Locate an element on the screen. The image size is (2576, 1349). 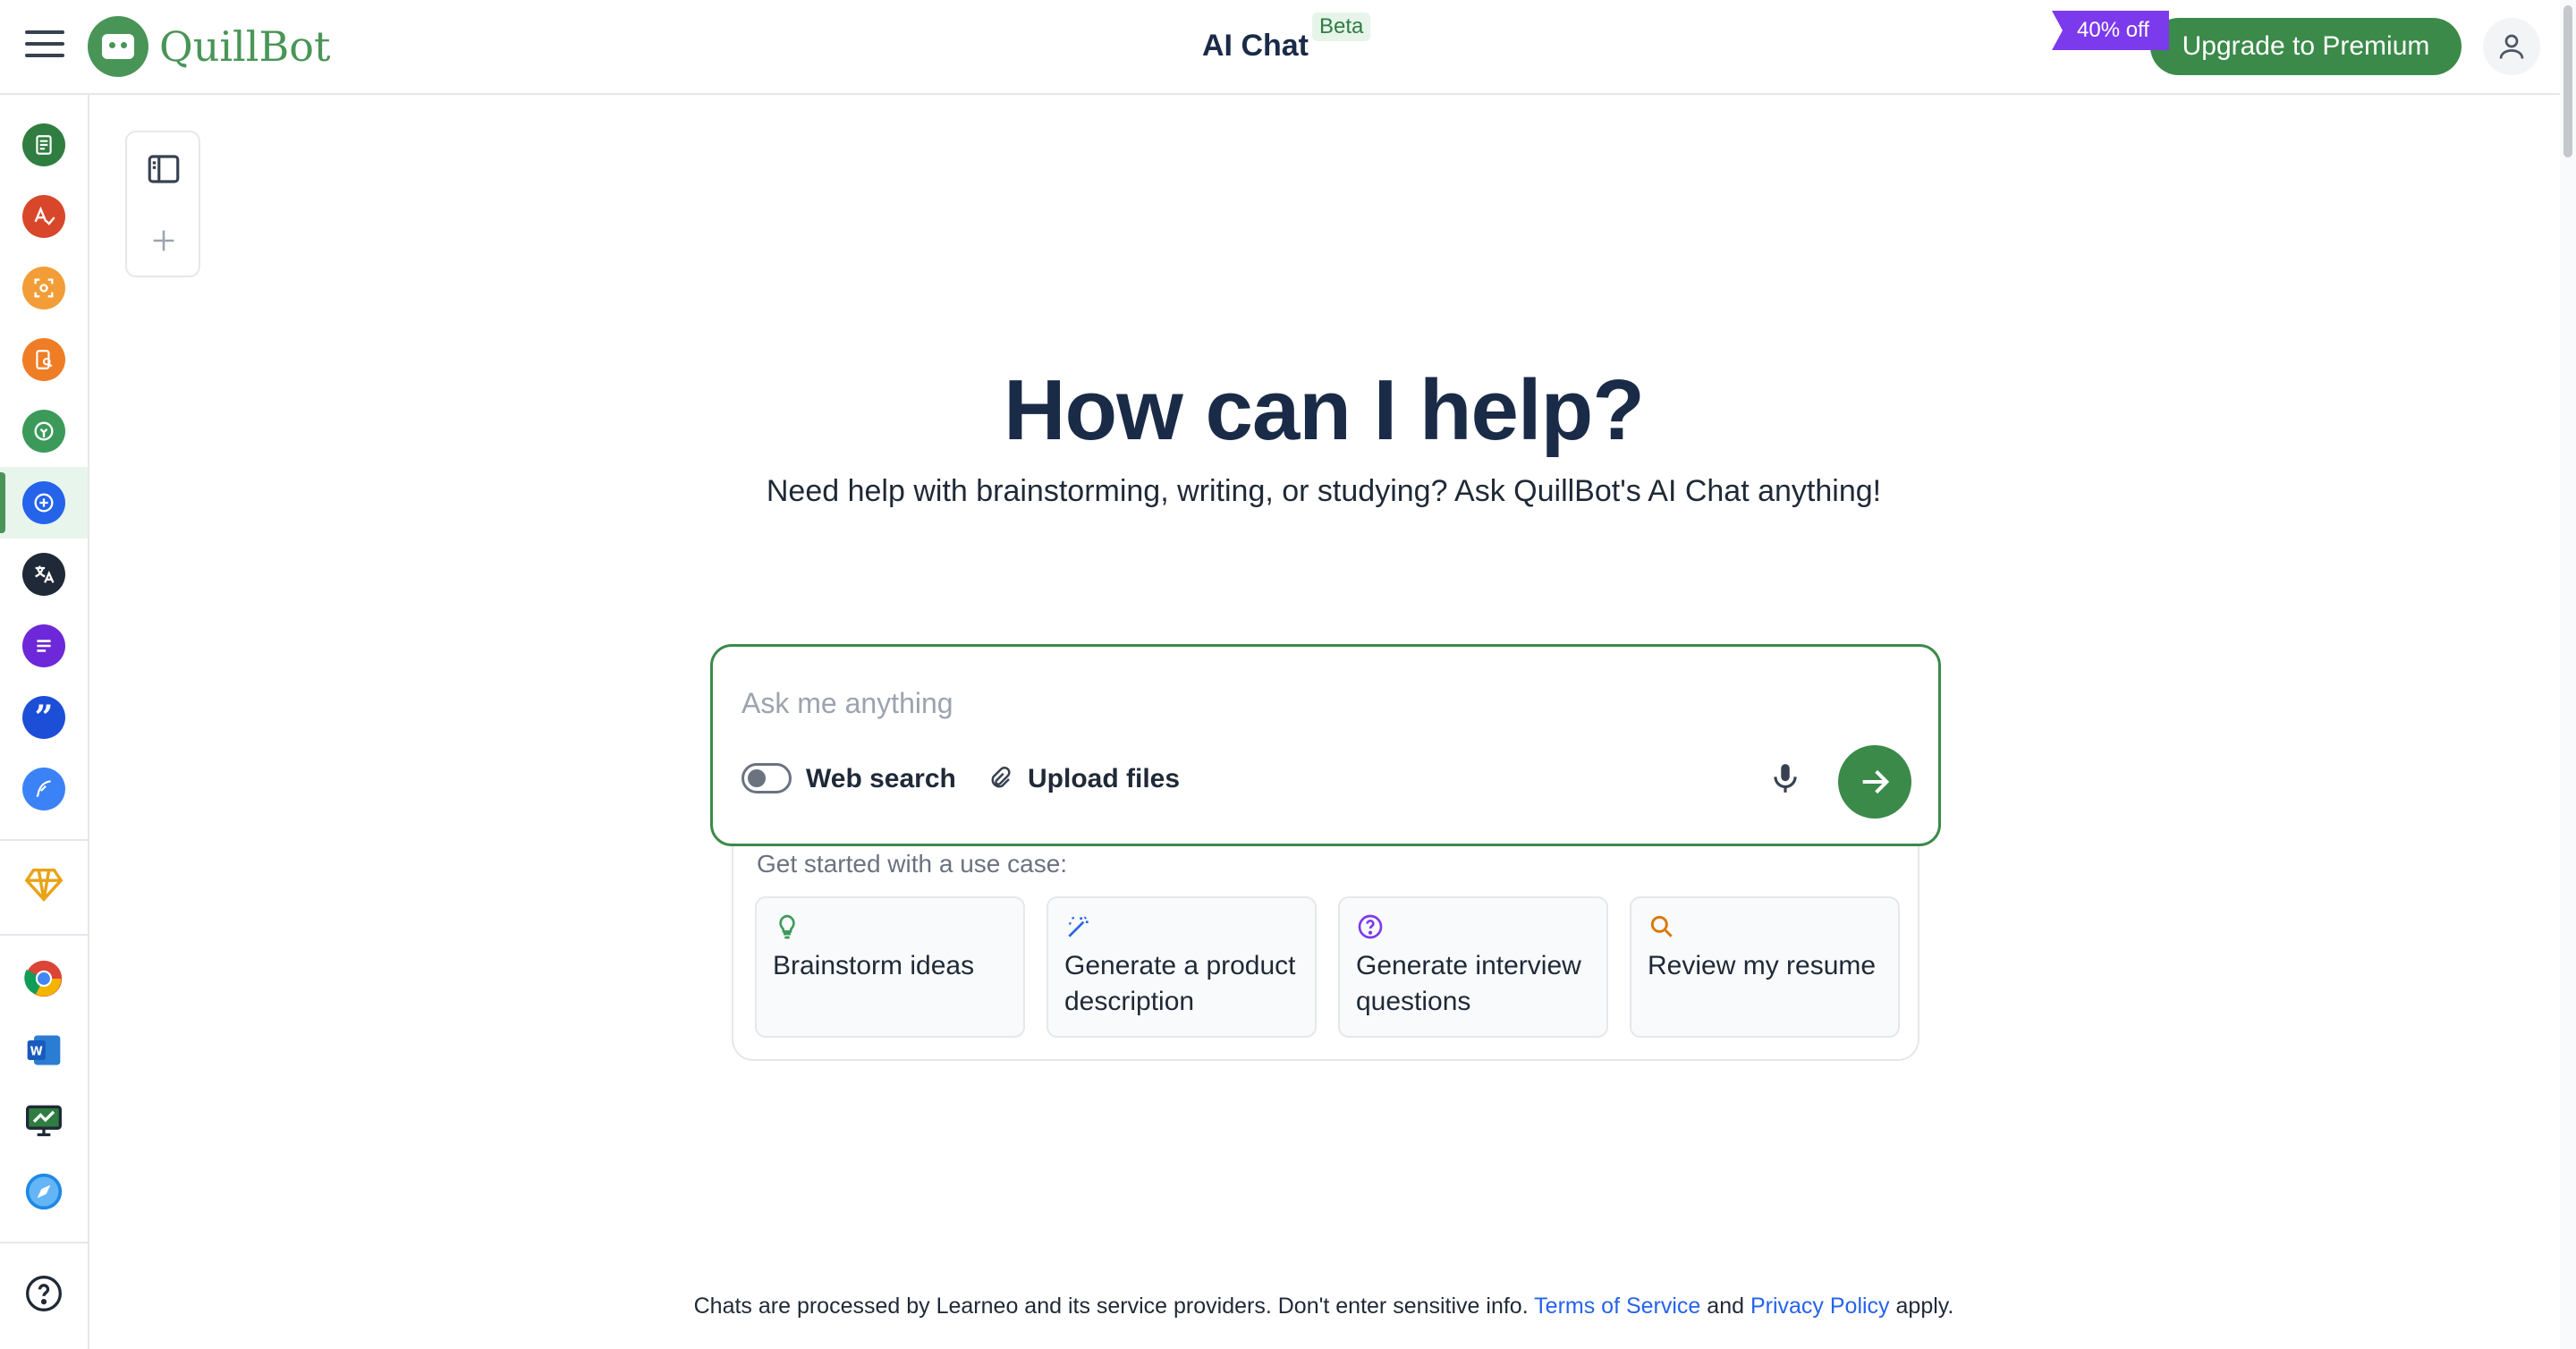
web-search-label: Web search is located at coordinates (881, 778).